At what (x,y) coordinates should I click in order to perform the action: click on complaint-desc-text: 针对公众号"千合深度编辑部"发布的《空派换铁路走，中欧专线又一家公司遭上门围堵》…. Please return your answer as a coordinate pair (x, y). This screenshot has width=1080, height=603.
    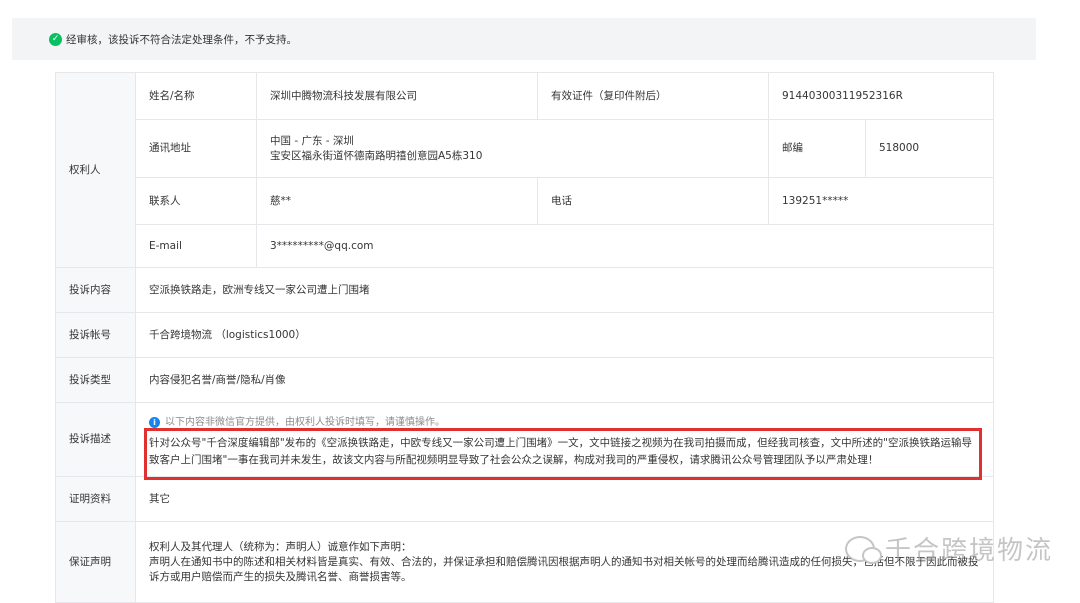
    Looking at the image, I should click on (560, 451).